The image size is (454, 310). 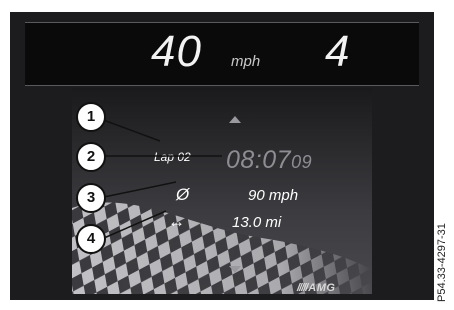 What do you see at coordinates (91, 198) in the screenshot?
I see `callout-3: 3` at bounding box center [91, 198].